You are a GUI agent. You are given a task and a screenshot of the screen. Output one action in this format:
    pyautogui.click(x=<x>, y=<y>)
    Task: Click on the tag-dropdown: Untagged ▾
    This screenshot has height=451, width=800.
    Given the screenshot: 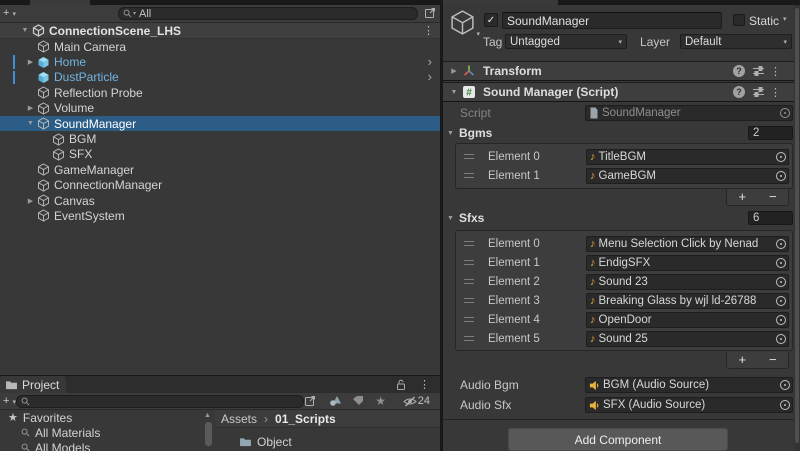 What is the action you would take?
    pyautogui.click(x=566, y=41)
    